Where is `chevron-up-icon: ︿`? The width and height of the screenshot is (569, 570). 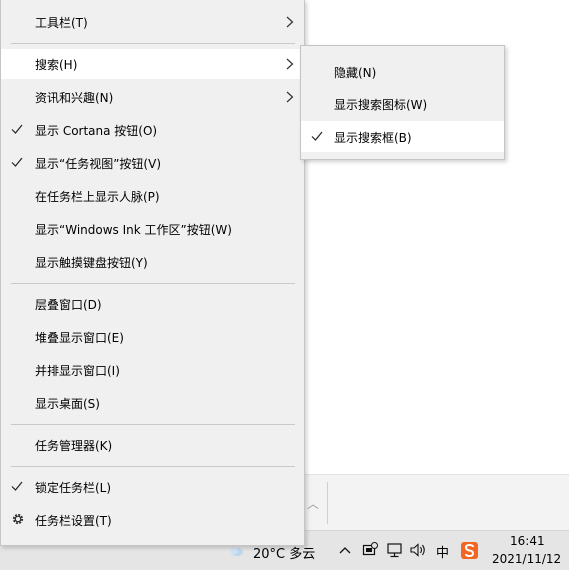
chevron-up-icon: ︿ is located at coordinates (313, 503).